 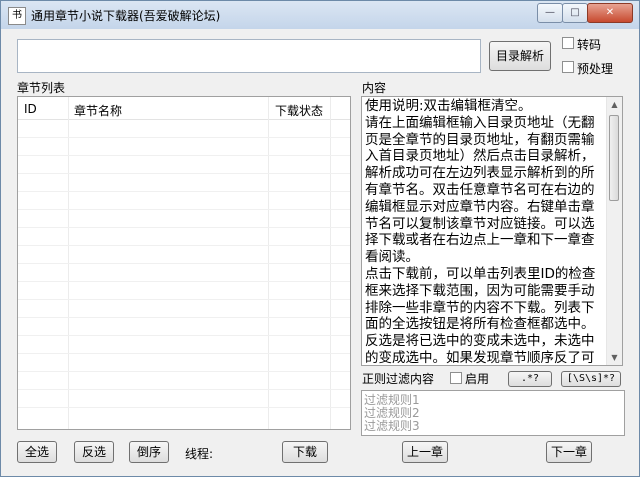 What do you see at coordinates (614, 158) in the screenshot?
I see `scroll-thumb` at bounding box center [614, 158].